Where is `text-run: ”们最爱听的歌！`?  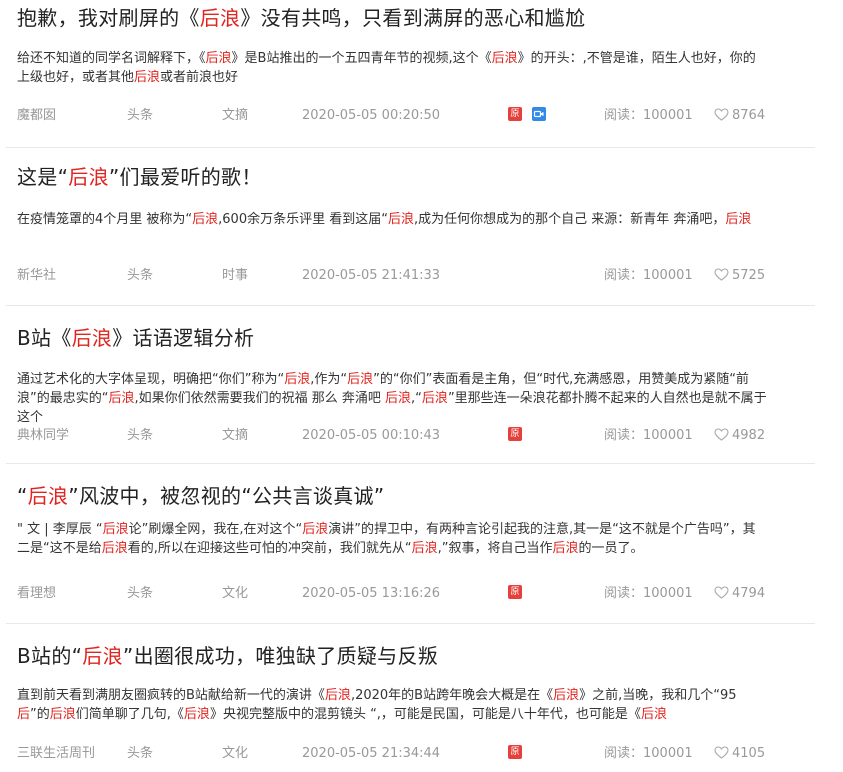
text-run: ”们最爱听的歌！ is located at coordinates (185, 177).